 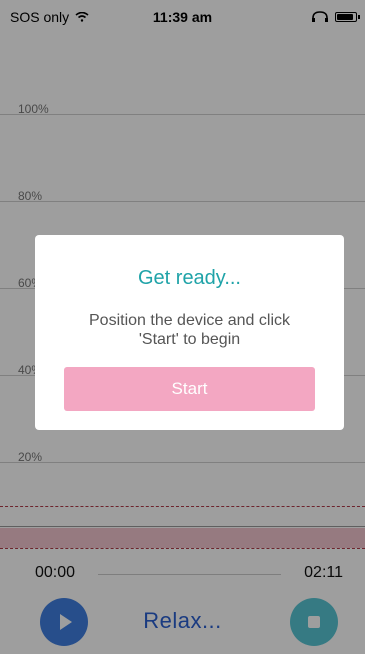 I want to click on start-button: Start, so click(x=189, y=389).